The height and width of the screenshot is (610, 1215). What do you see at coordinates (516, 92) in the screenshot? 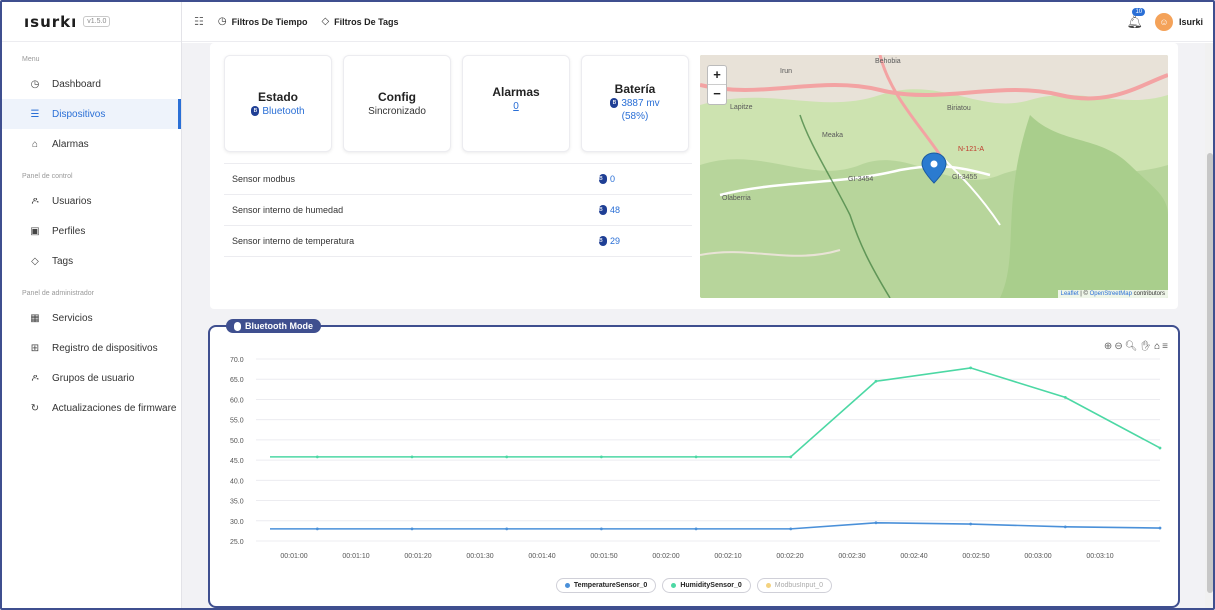
I see `alarmas-title: Alarmas` at bounding box center [516, 92].